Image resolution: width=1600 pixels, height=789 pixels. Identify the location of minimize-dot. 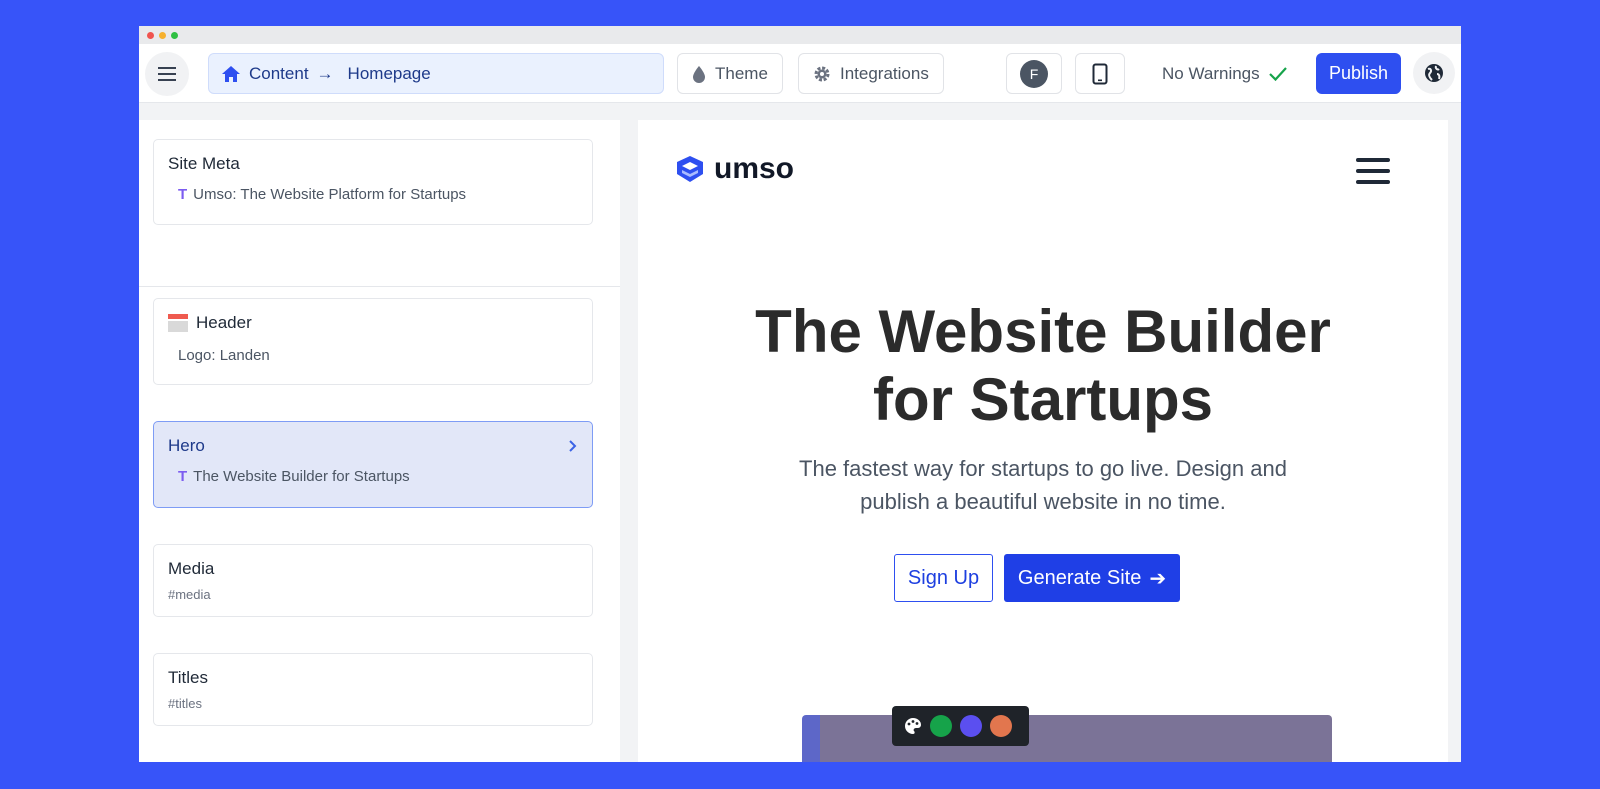
(162, 35).